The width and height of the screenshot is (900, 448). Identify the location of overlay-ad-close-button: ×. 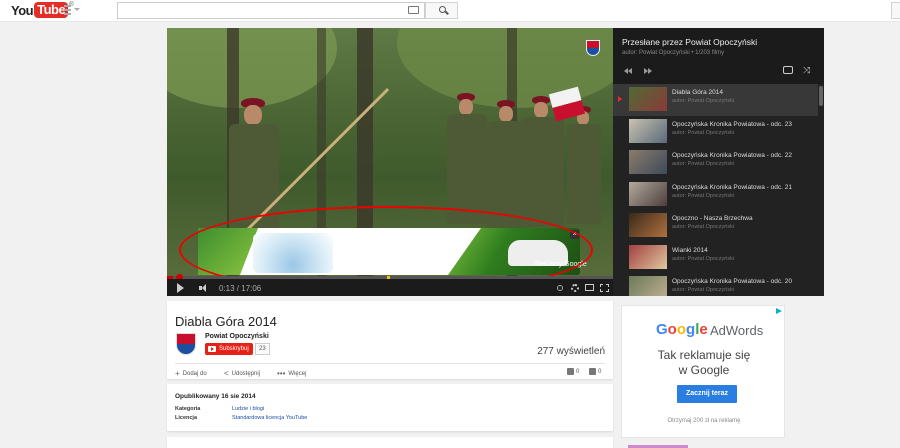
(574, 234).